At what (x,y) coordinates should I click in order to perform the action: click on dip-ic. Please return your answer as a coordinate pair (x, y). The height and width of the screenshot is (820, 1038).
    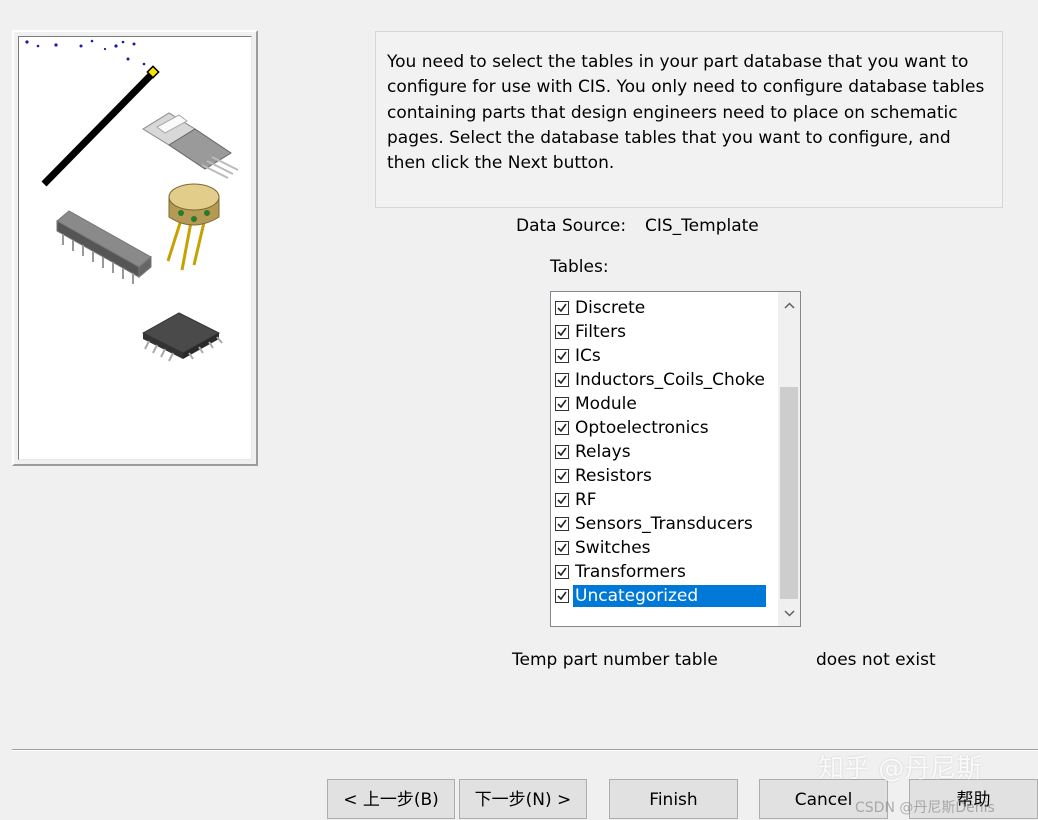
    Looking at the image, I should click on (104, 247).